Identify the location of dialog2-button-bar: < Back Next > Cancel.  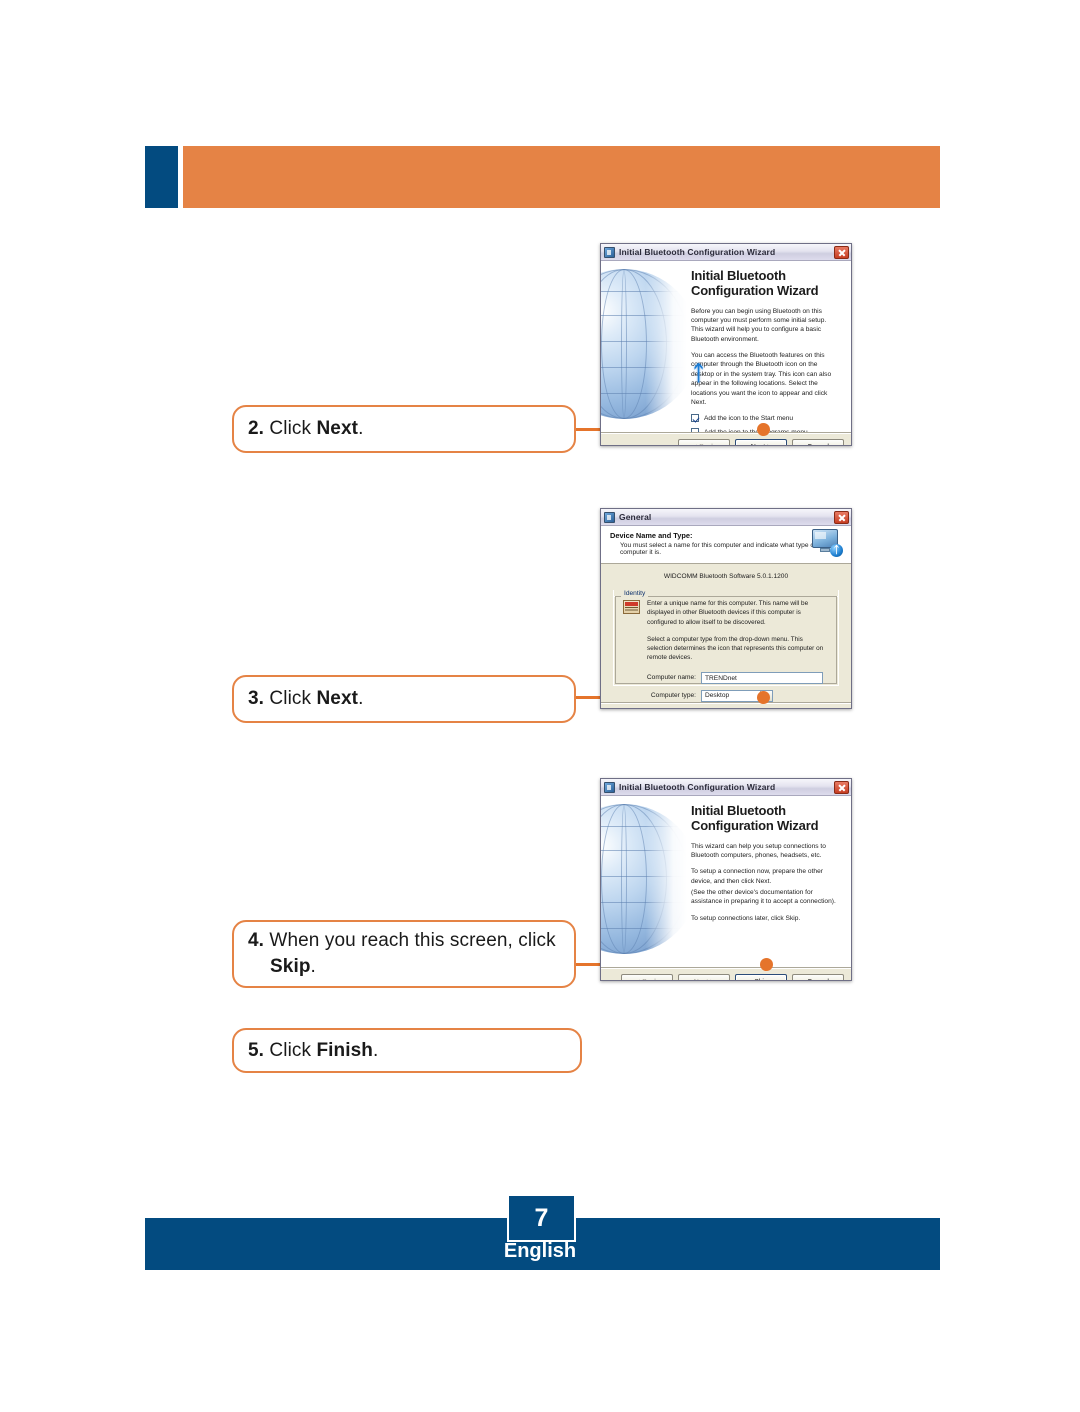
(726, 705).